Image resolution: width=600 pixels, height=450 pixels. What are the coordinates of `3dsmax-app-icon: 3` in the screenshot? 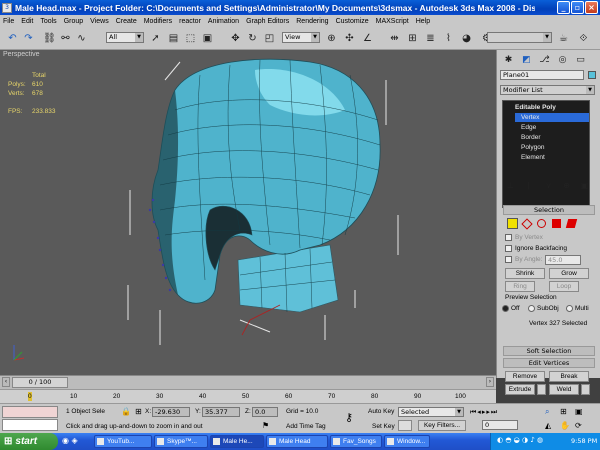 It's located at (7, 7).